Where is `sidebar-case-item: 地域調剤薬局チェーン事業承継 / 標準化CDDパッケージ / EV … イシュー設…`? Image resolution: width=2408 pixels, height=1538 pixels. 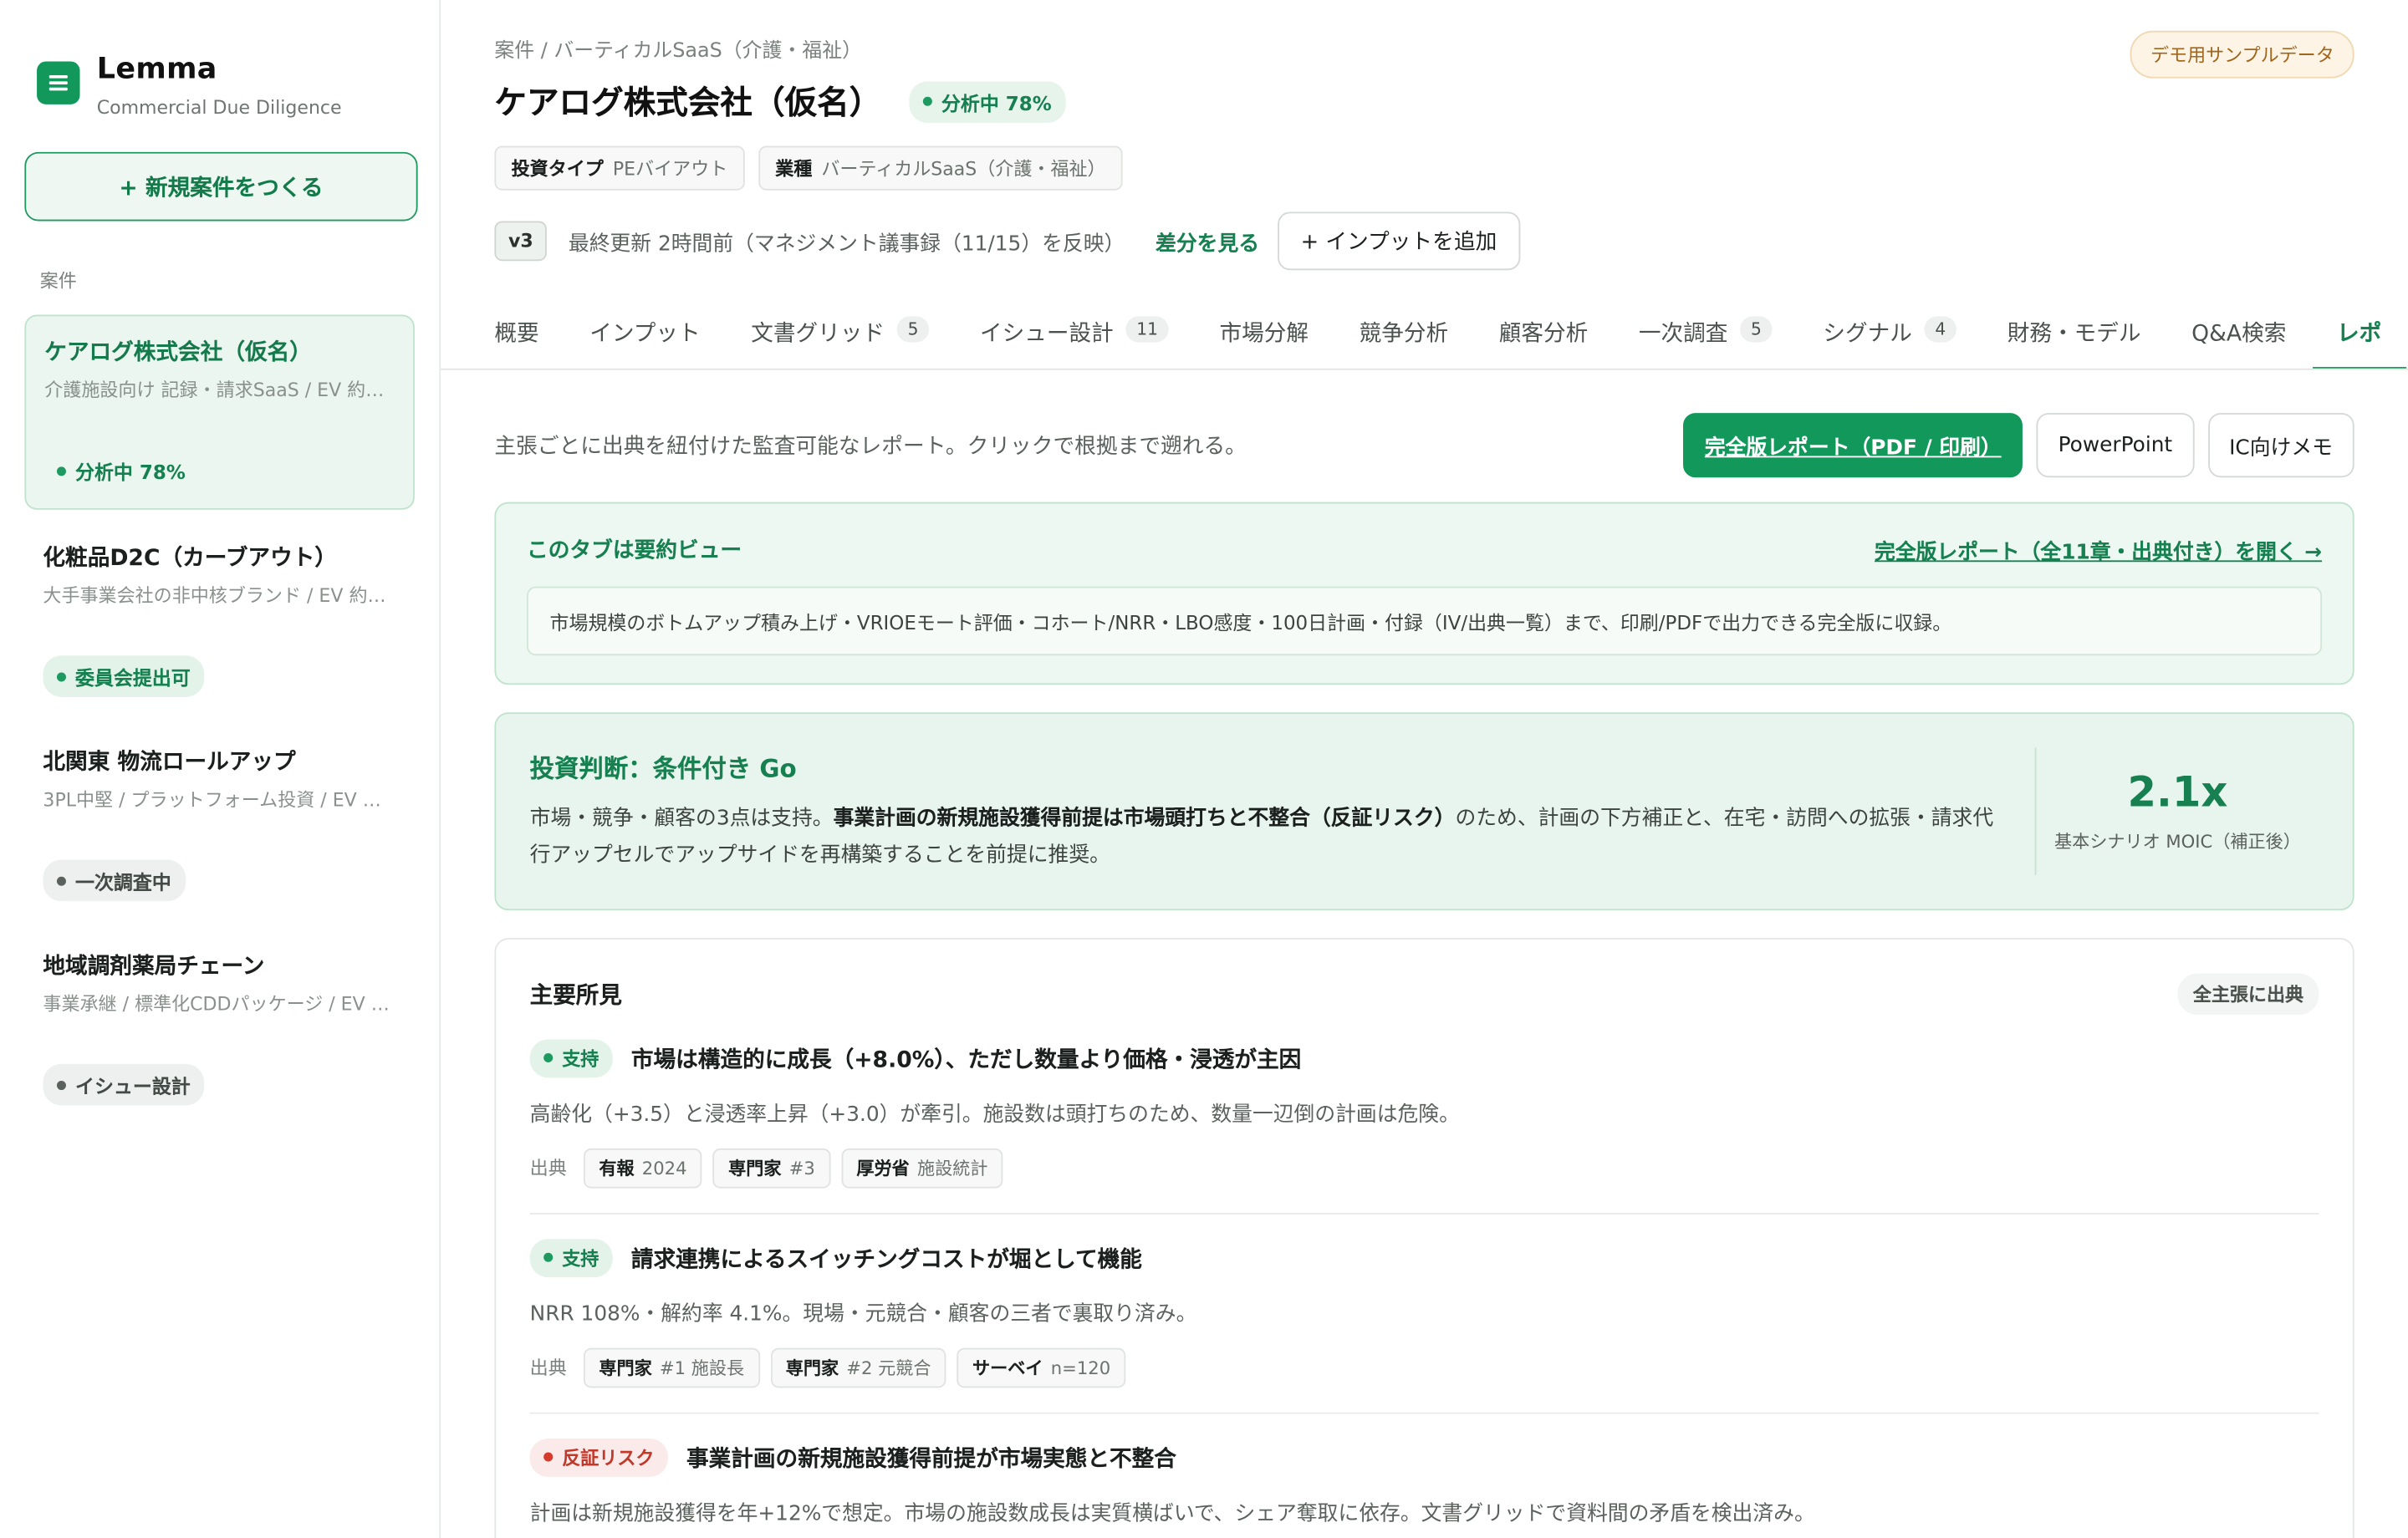
sidebar-case-item: 地域調剤薬局チェーン事業承継 / 標準化CDDパッケージ / EV … イシュー設… is located at coordinates (219, 1027).